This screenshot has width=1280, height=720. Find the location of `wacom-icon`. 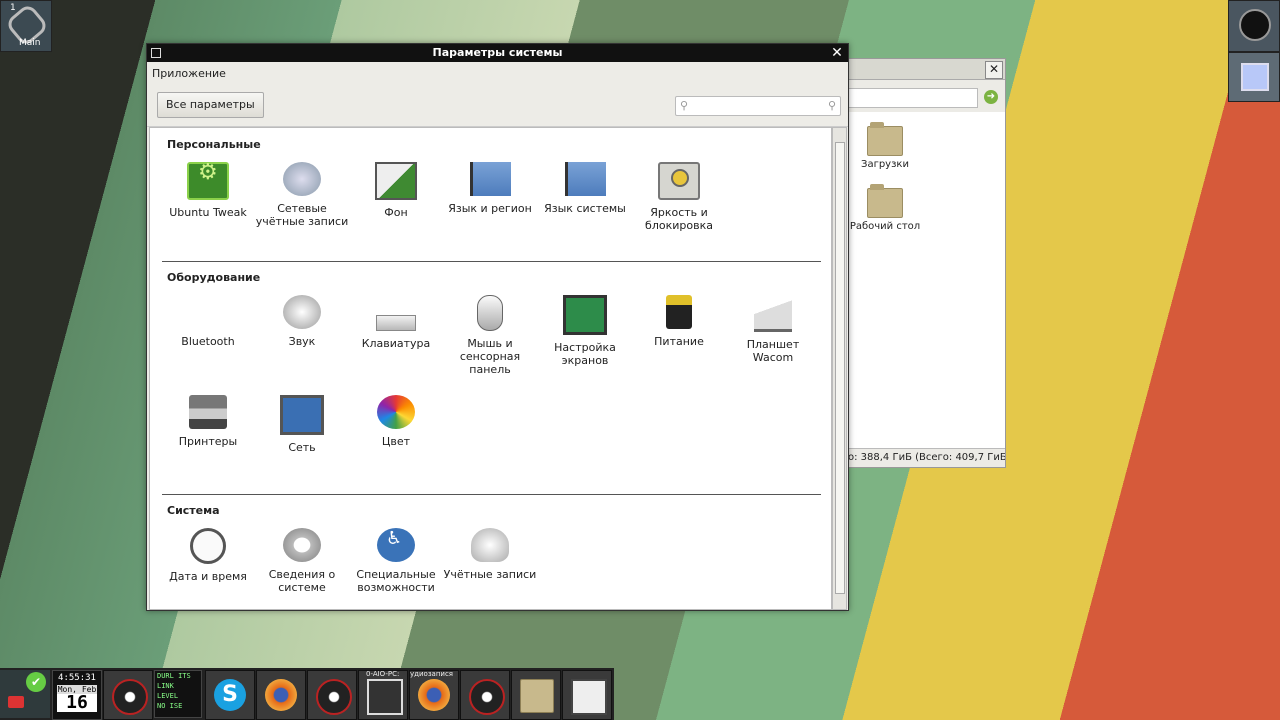

wacom-icon is located at coordinates (773, 313).